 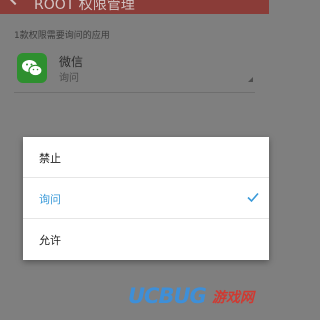 I want to click on check-icon, so click(x=253, y=197).